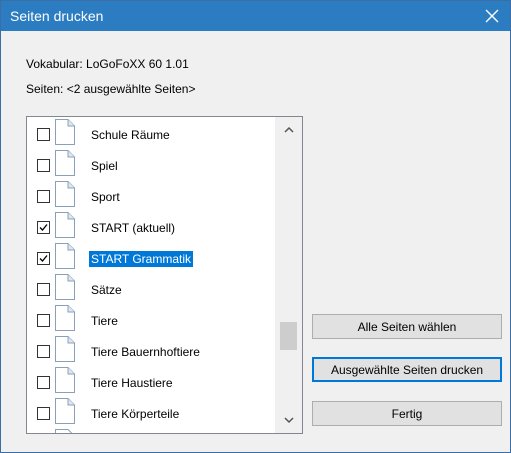 Image resolution: width=511 pixels, height=453 pixels. I want to click on list-item: START (aktuell), so click(151, 227).